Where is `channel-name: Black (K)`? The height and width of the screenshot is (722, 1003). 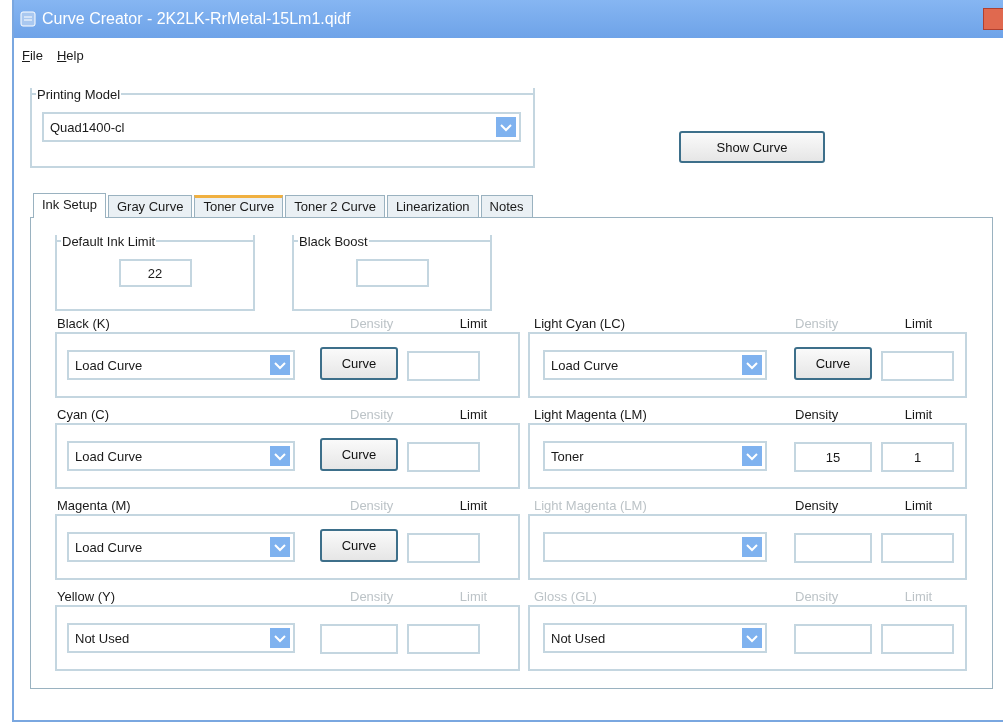 channel-name: Black (K) is located at coordinates (83, 323).